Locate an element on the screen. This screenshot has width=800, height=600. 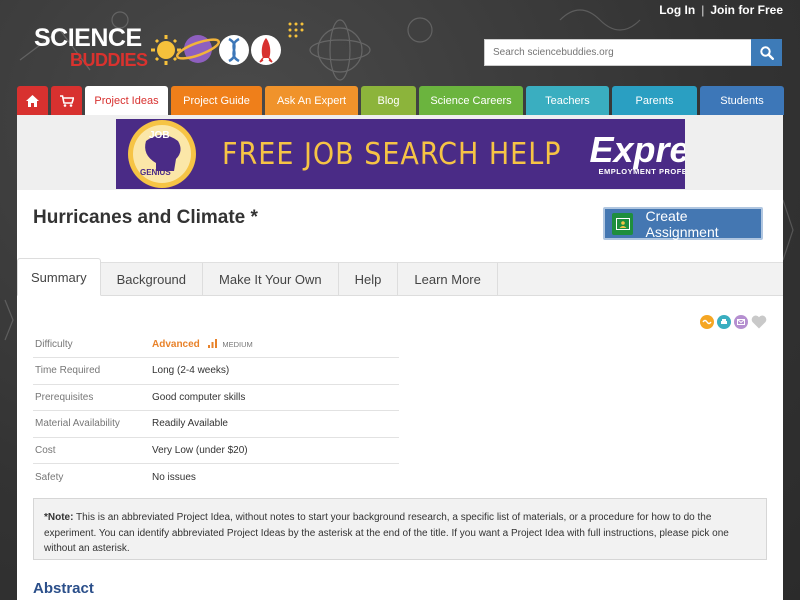
table-row: Material Availability Readily Available is located at coordinates (216, 424).